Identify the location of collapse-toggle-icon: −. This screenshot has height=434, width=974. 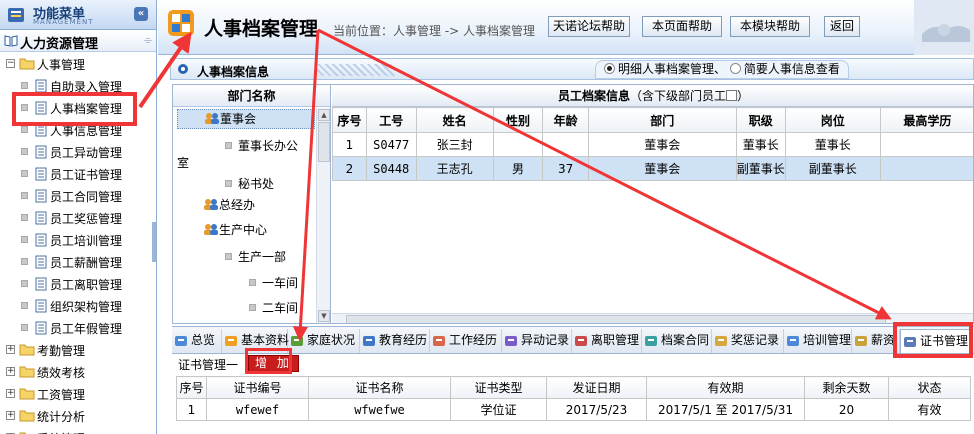
(10, 63).